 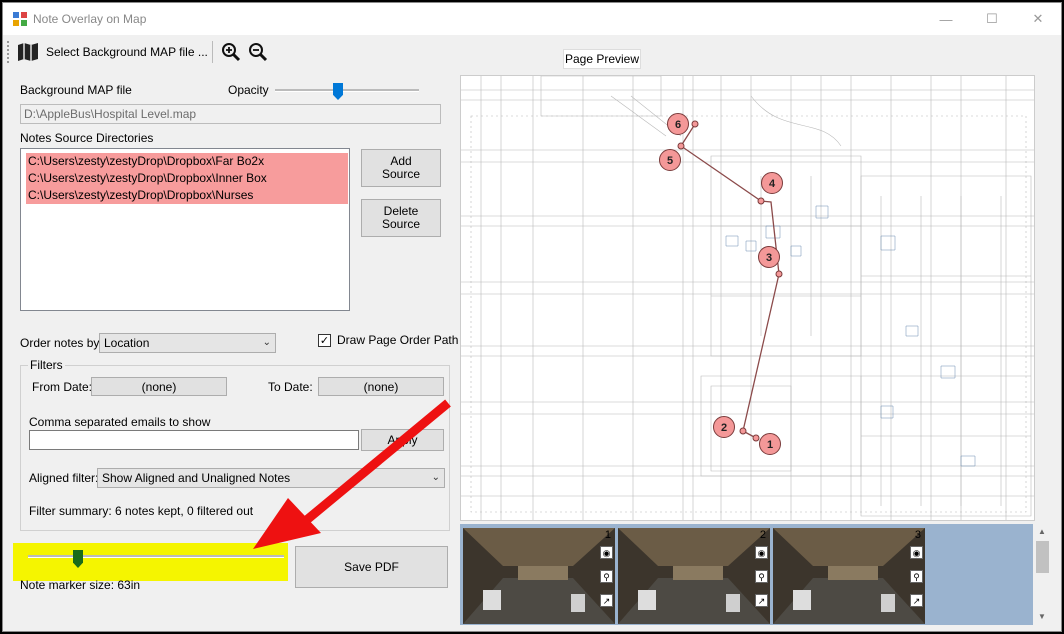 I want to click on annotation-arrow, so click(x=352, y=474).